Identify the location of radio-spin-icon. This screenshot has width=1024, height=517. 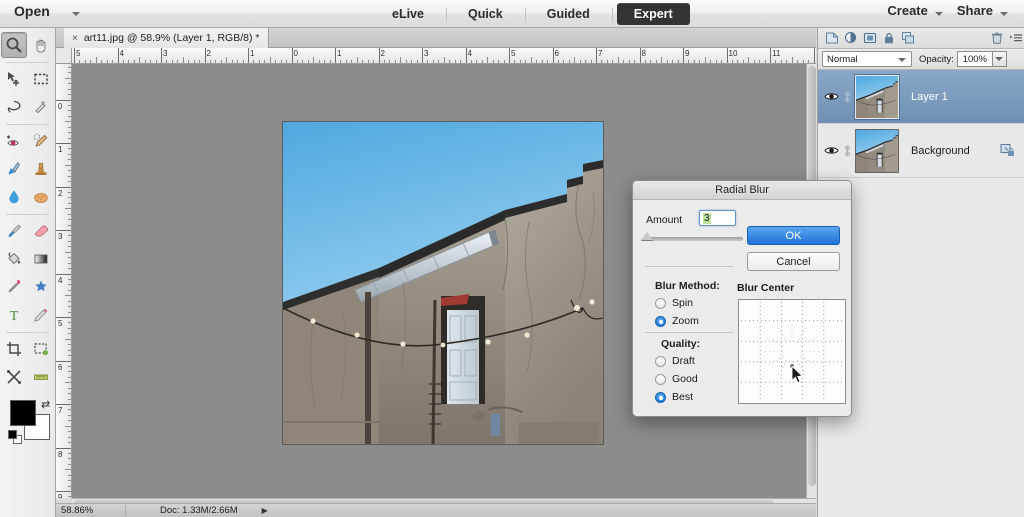
(660, 303).